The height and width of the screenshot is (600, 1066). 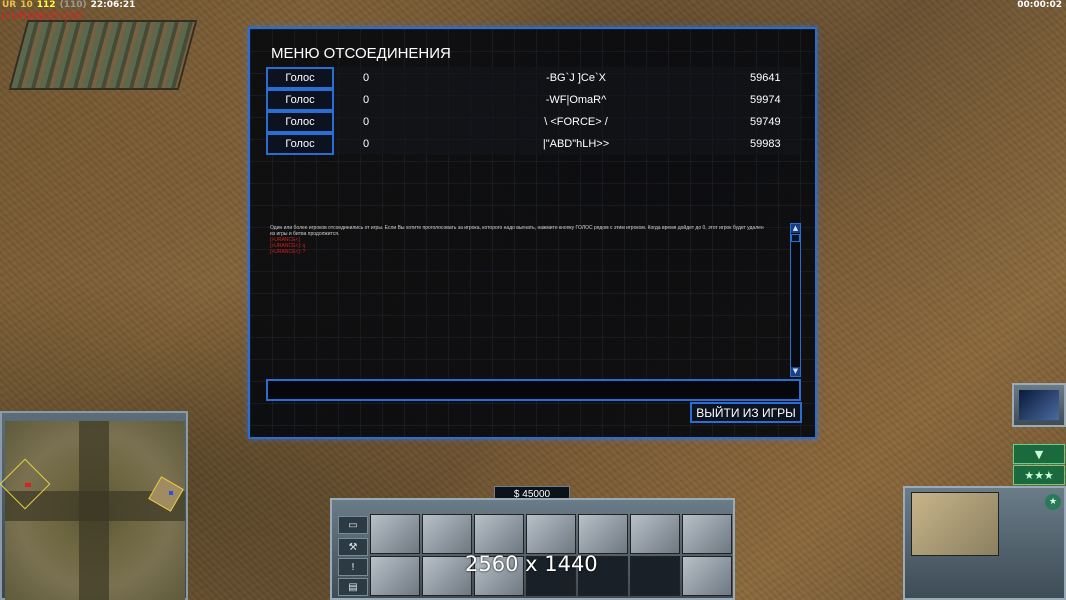 I want to click on hud-clock: 22:06:21, so click(x=113, y=5).